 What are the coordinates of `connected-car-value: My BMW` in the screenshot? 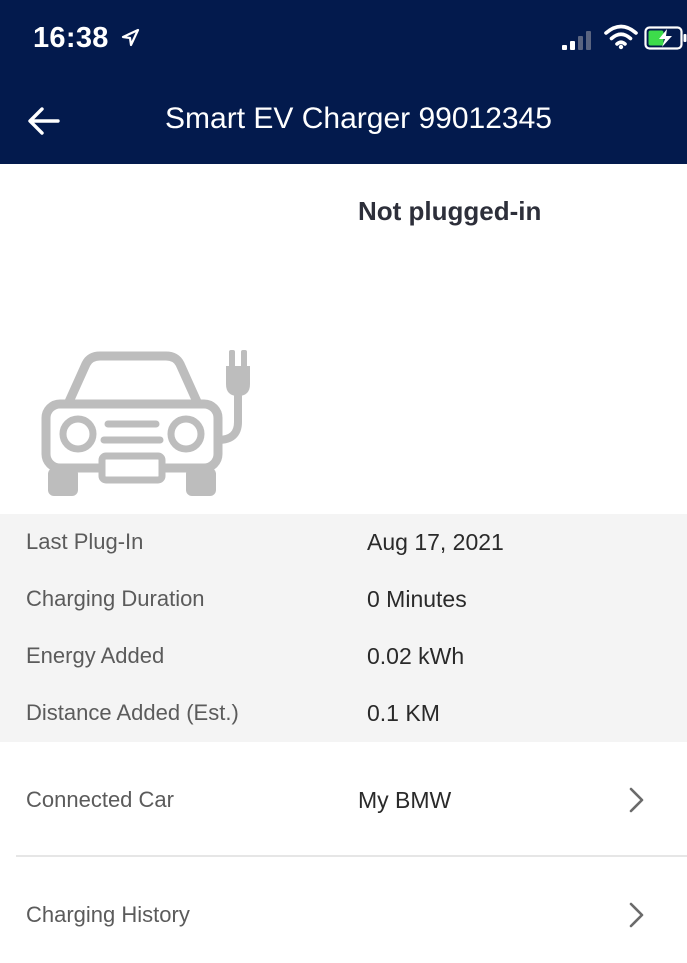 It's located at (405, 800).